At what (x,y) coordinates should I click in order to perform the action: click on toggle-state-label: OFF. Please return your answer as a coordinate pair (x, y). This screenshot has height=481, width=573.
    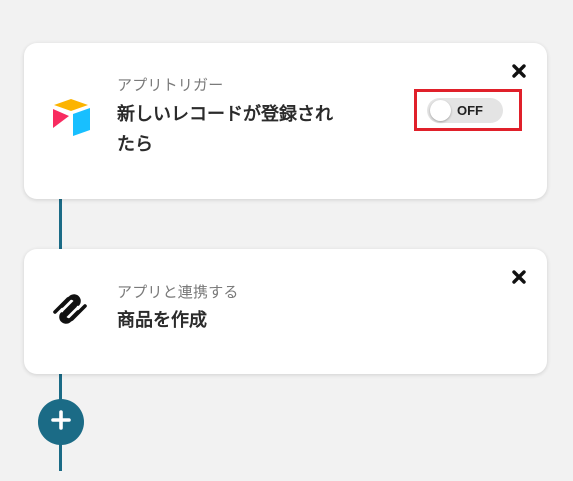
    Looking at the image, I should click on (470, 110).